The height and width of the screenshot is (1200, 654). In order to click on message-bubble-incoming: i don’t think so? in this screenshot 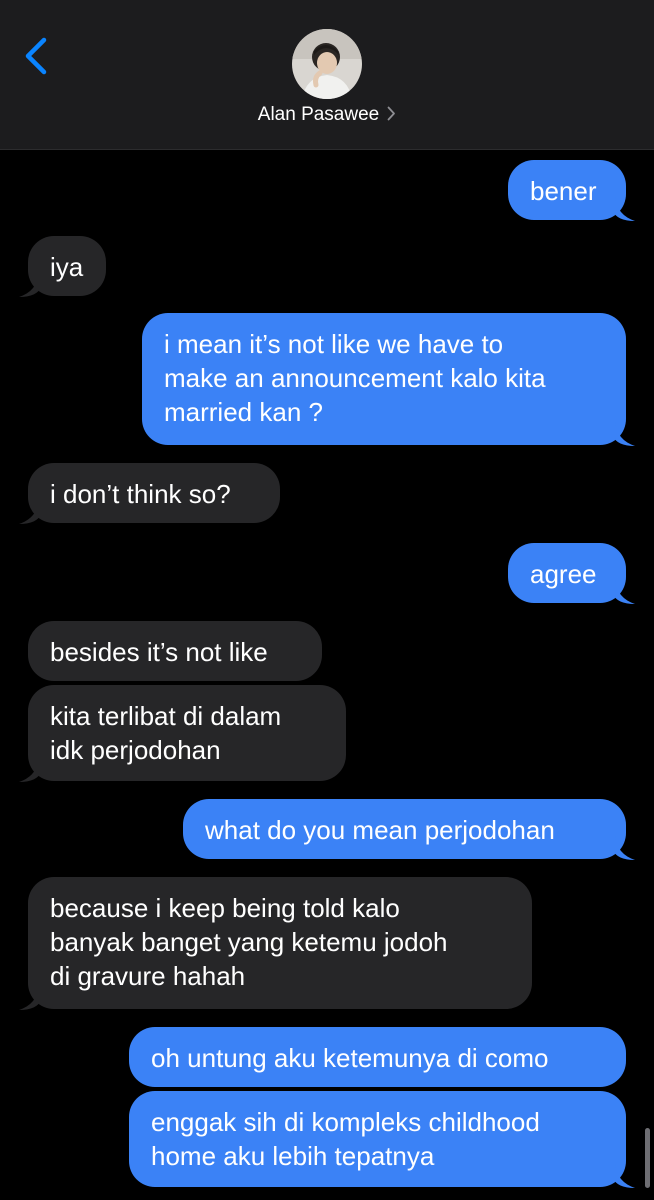, I will do `click(149, 493)`.